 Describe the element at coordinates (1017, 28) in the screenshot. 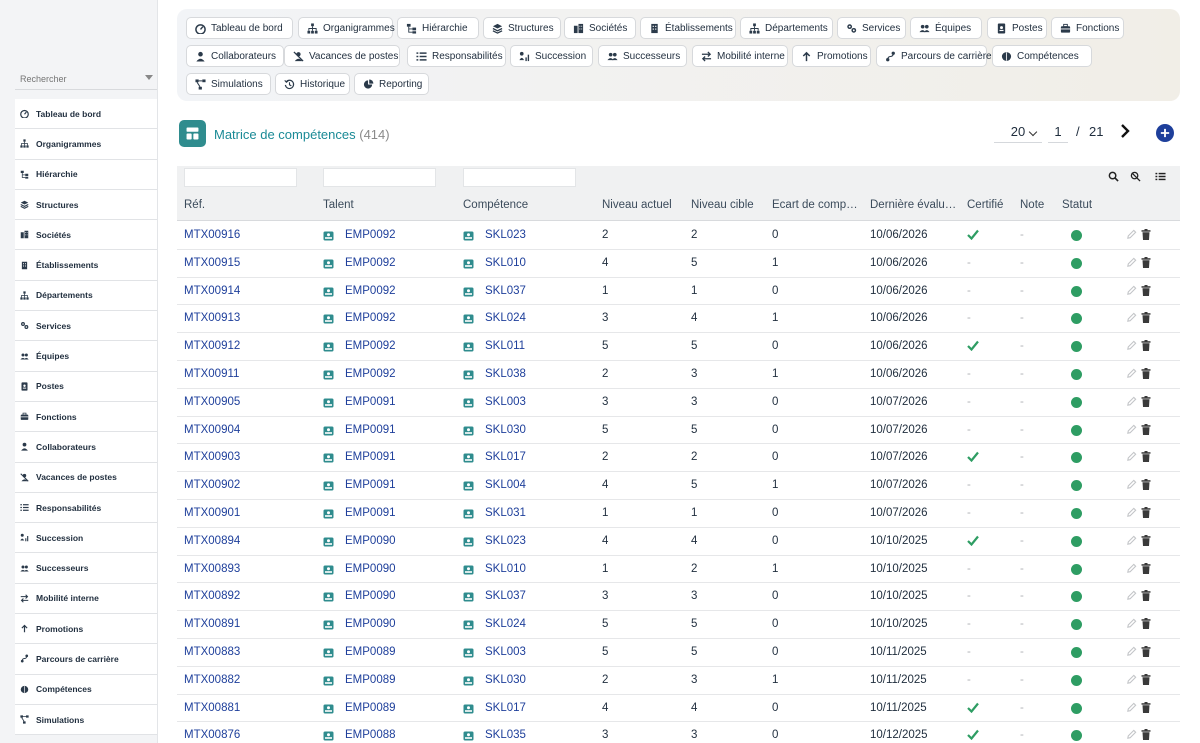

I see `nav-button-postes: Postes` at that location.